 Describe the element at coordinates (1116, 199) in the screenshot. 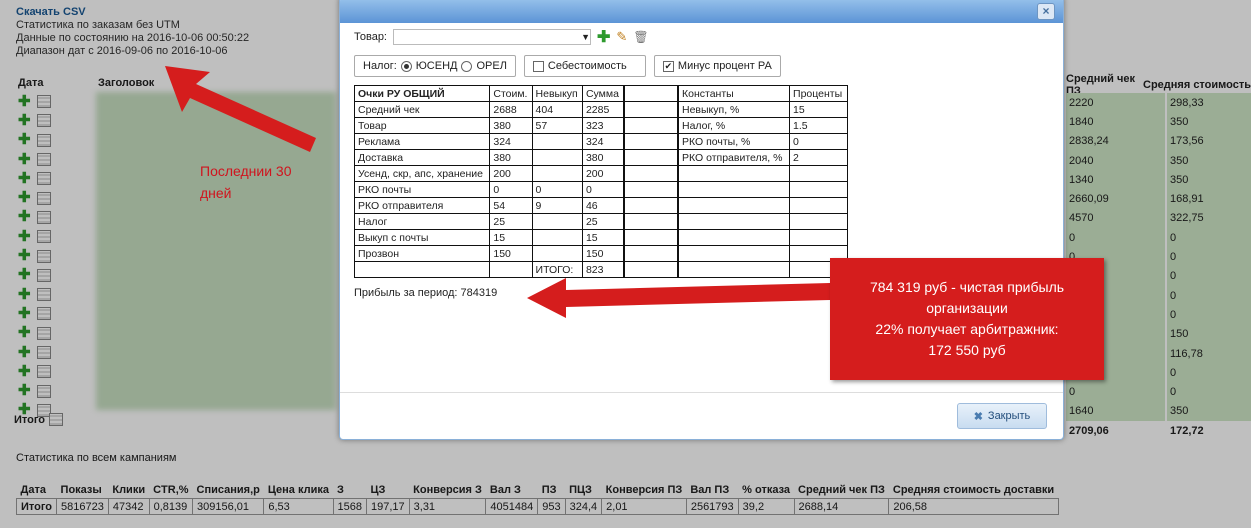

I see `avg-check-cell: 2660,09` at that location.